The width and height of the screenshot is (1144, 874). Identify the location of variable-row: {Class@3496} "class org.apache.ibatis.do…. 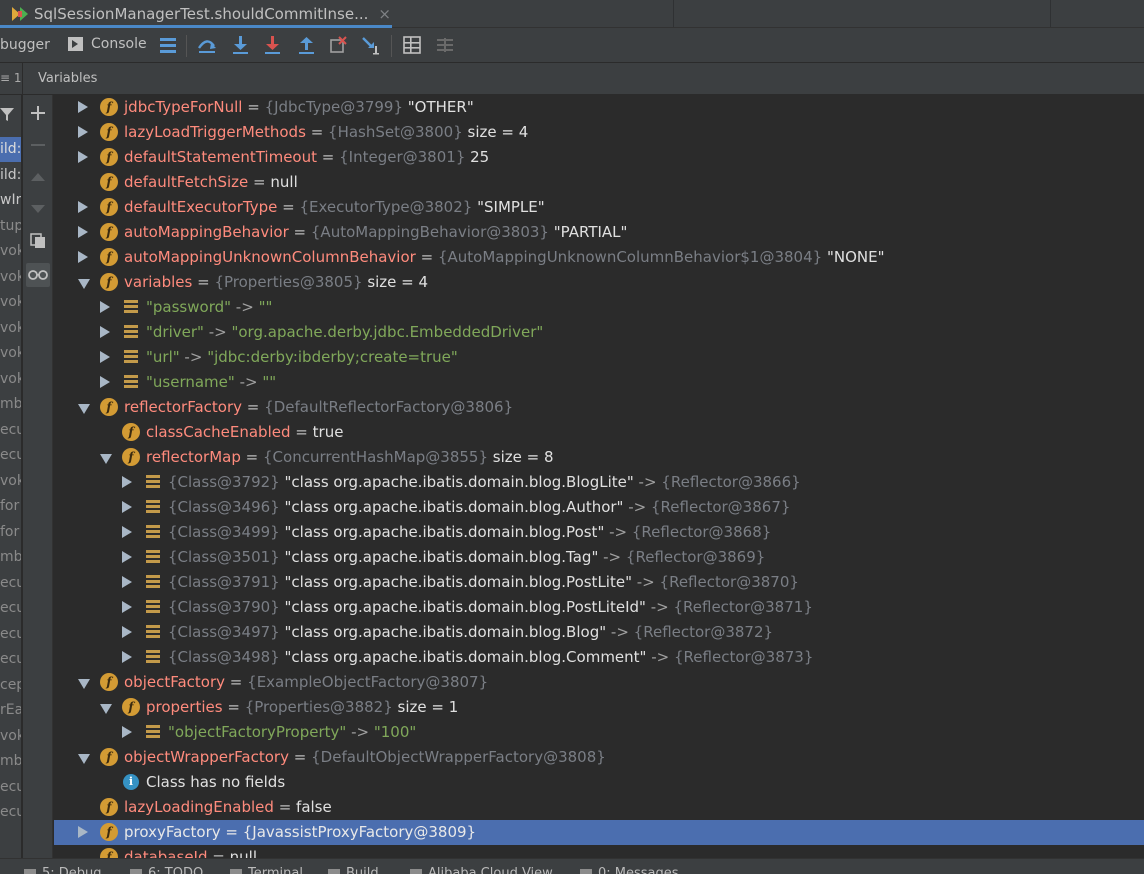
(599, 507).